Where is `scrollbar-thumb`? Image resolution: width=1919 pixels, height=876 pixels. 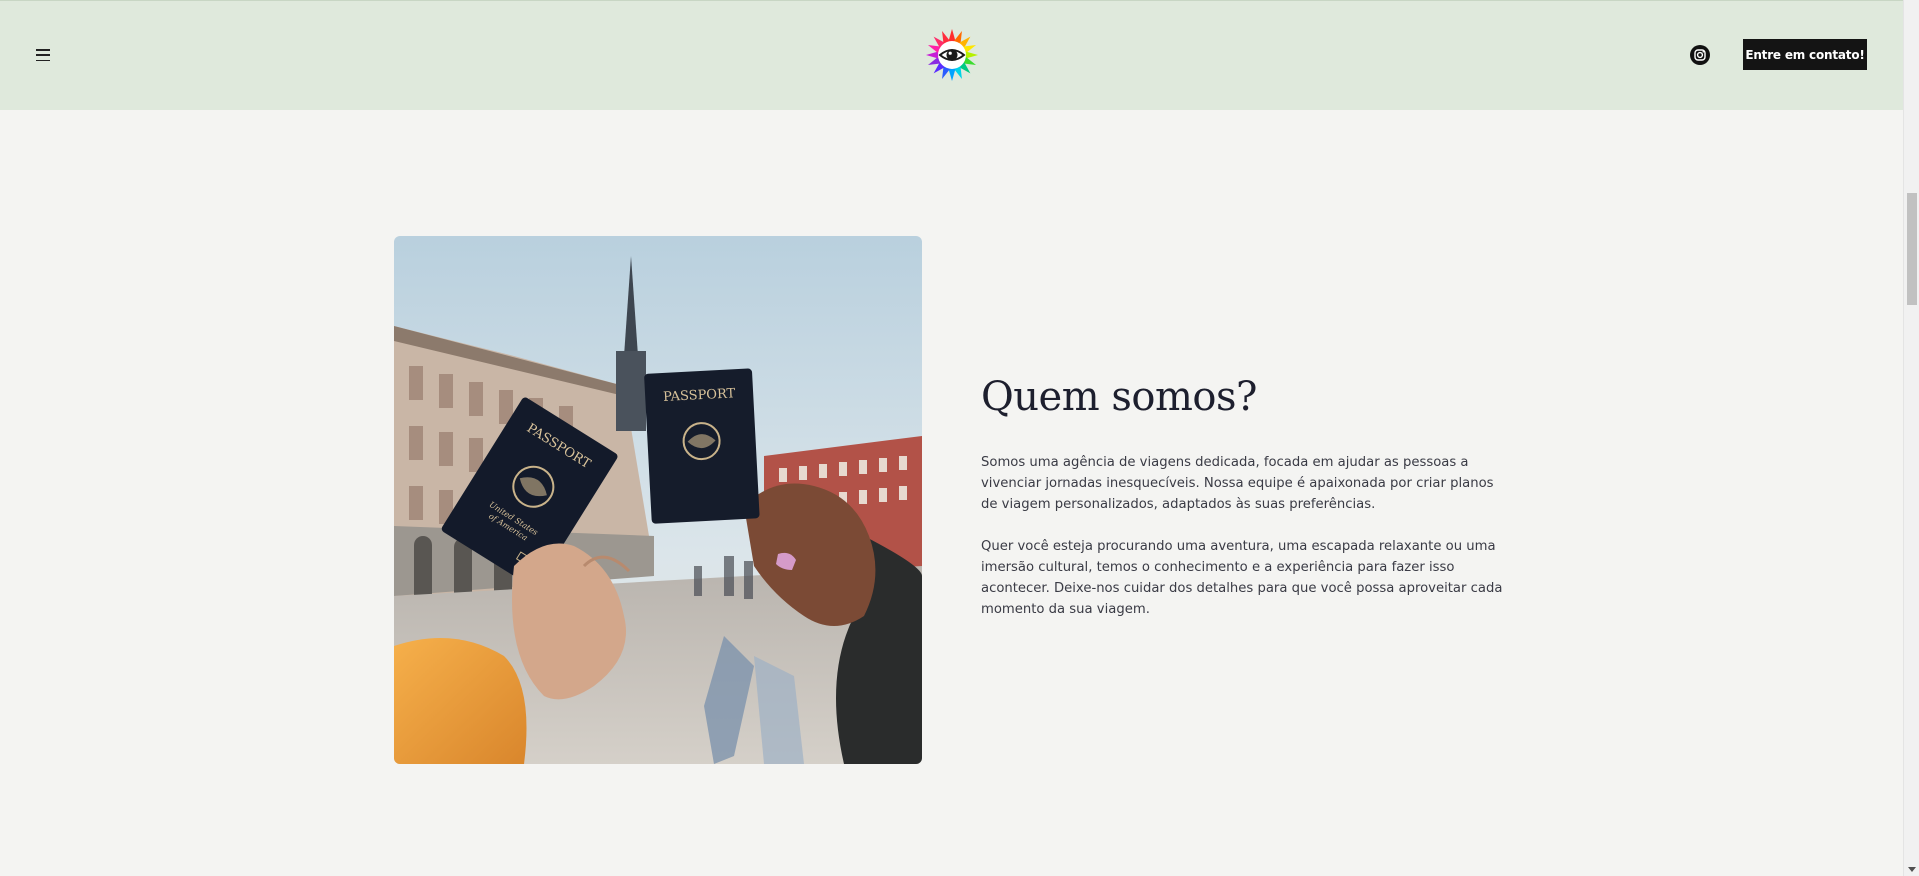
scrollbar-thumb is located at coordinates (1912, 249).